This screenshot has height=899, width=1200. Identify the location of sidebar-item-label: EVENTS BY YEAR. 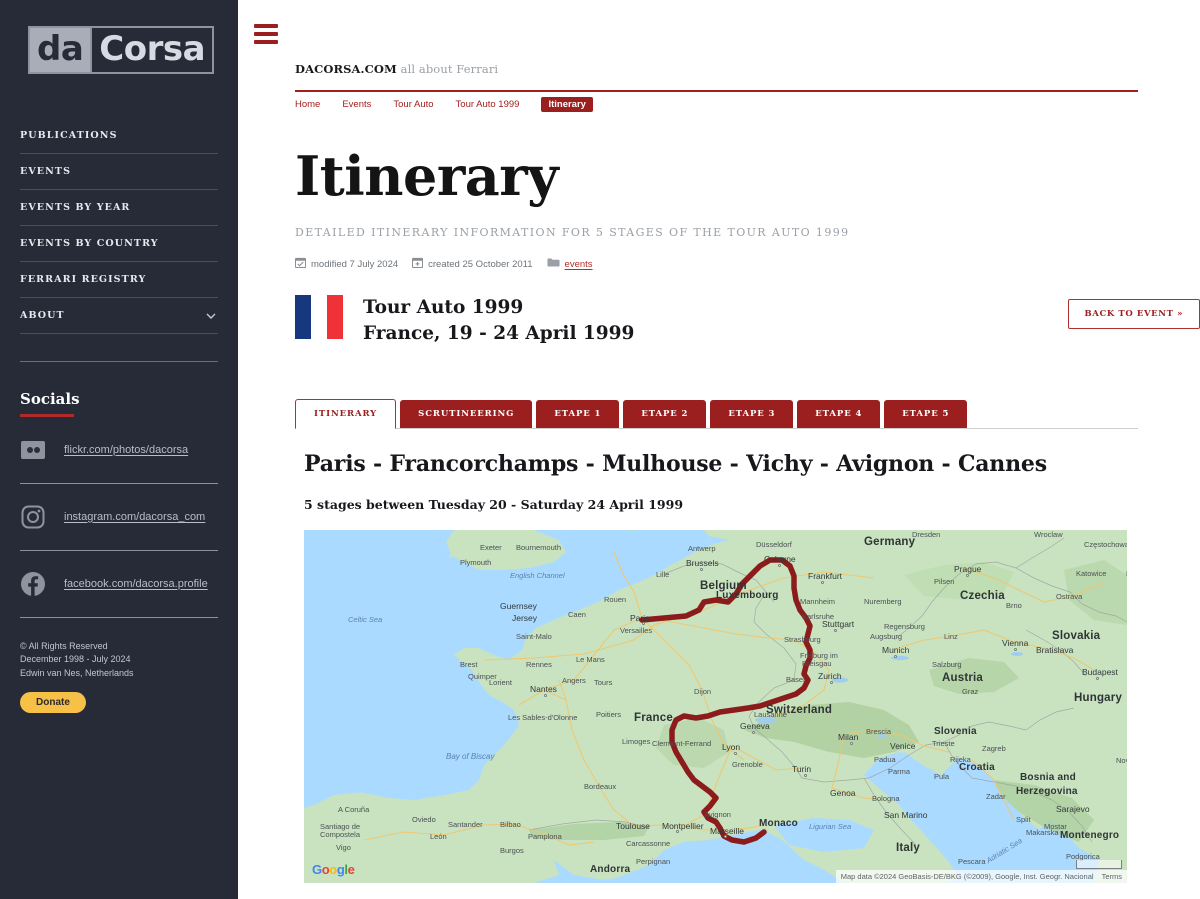
(75, 207).